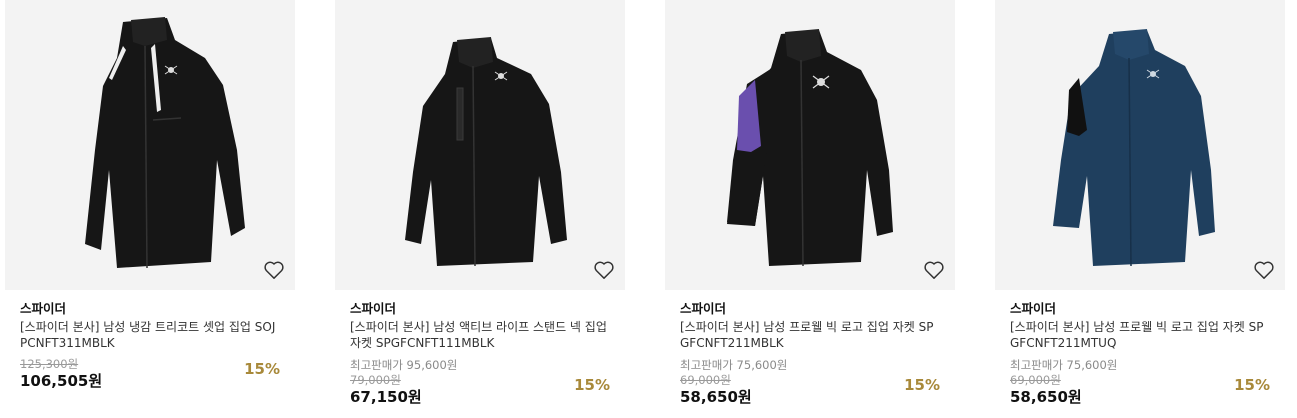  What do you see at coordinates (61, 381) in the screenshot?
I see `sale-price: 106,505원` at bounding box center [61, 381].